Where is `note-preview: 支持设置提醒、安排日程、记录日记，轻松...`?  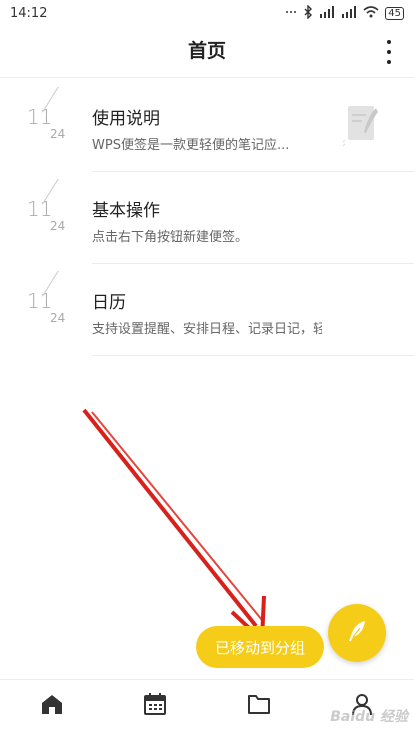
note-preview: 支持设置提醒、安排日程、记录日记，轻松... is located at coordinates (207, 329).